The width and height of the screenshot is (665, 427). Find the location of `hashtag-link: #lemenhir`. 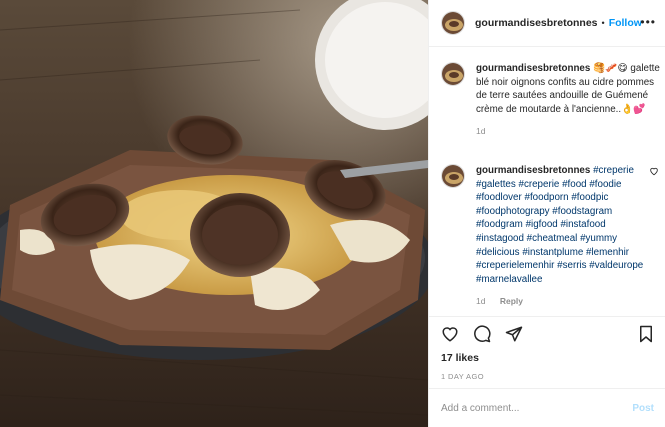

hashtag-link: #lemenhir is located at coordinates (607, 252).